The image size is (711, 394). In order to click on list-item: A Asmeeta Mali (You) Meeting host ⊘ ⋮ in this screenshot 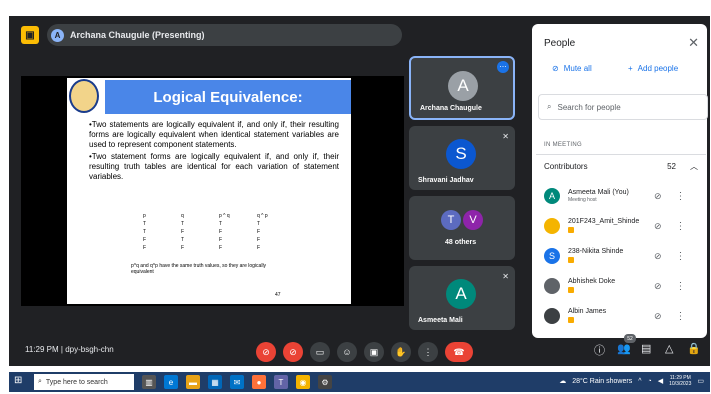, I will do `click(624, 196)`.